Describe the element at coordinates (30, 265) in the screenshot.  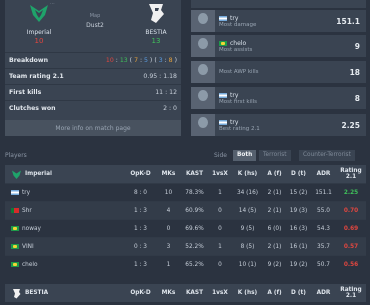
I see `player-name: chelo` at that location.